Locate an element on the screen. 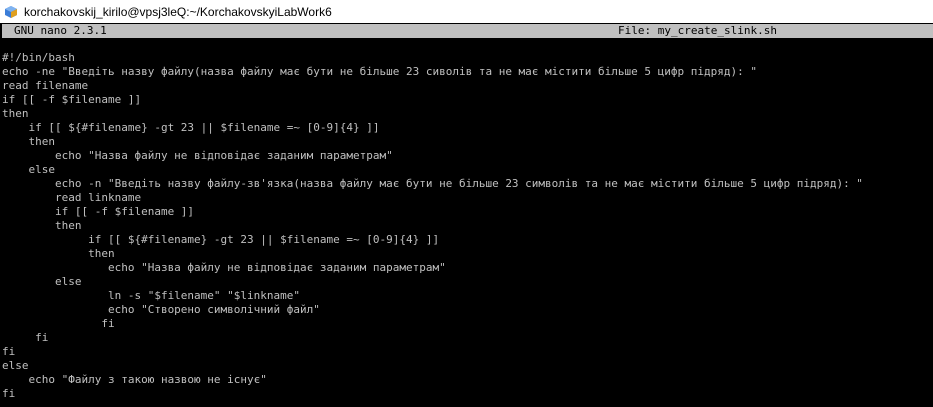 The height and width of the screenshot is (407, 933). code-line: read filename is located at coordinates (45, 85).